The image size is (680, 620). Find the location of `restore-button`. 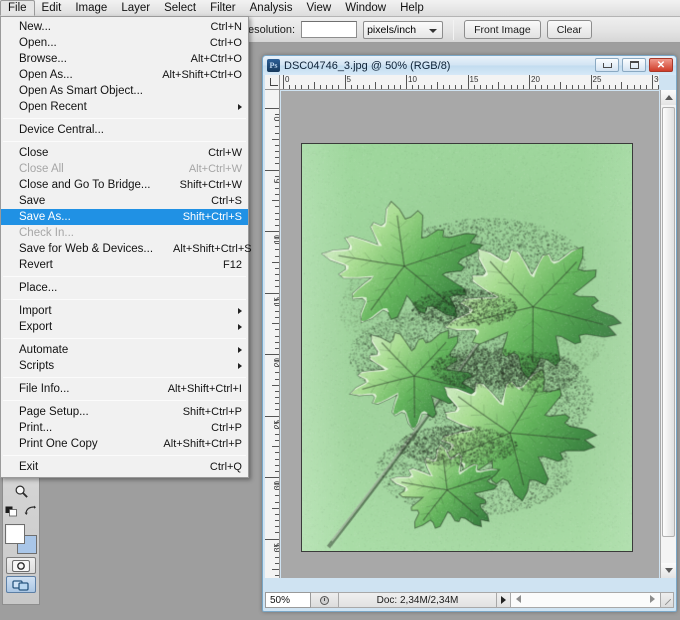

restore-button is located at coordinates (634, 65).